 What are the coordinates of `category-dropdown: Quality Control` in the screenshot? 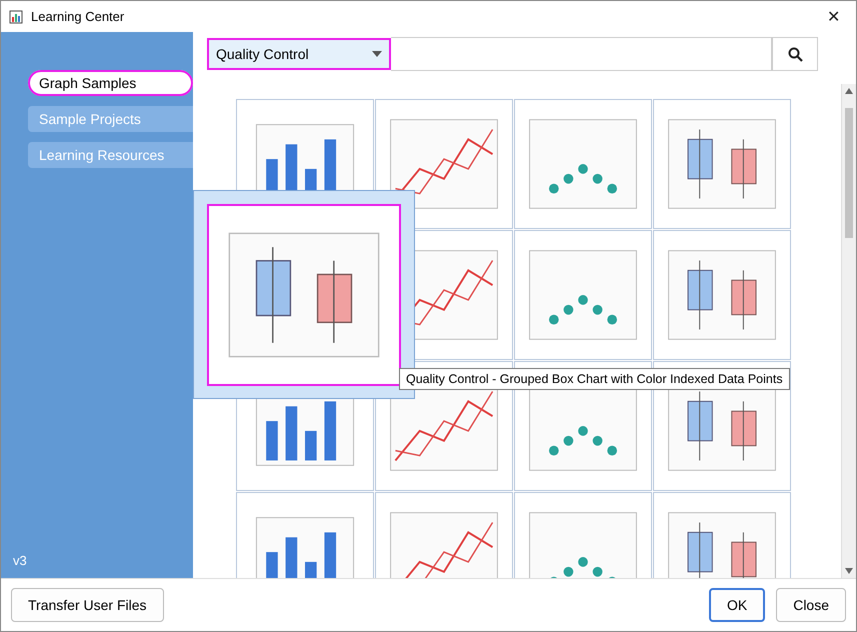 It's located at (299, 54).